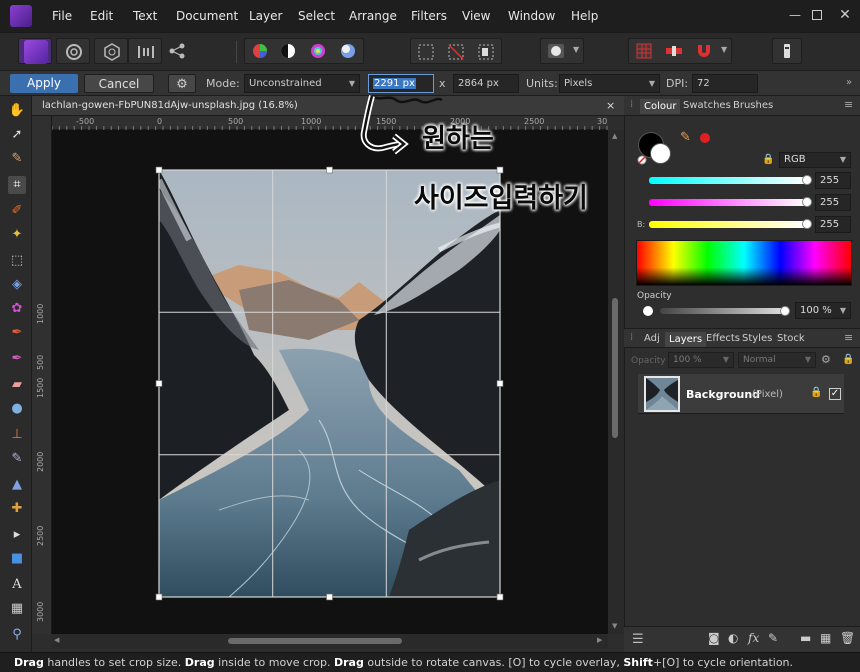 This screenshot has height=672, width=860. I want to click on layer-settings-gear-icon: ⚙, so click(826, 359).